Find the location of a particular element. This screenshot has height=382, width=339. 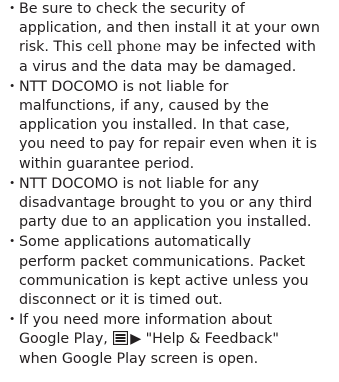

text-line: within guarantee period. is located at coordinates (107, 163).